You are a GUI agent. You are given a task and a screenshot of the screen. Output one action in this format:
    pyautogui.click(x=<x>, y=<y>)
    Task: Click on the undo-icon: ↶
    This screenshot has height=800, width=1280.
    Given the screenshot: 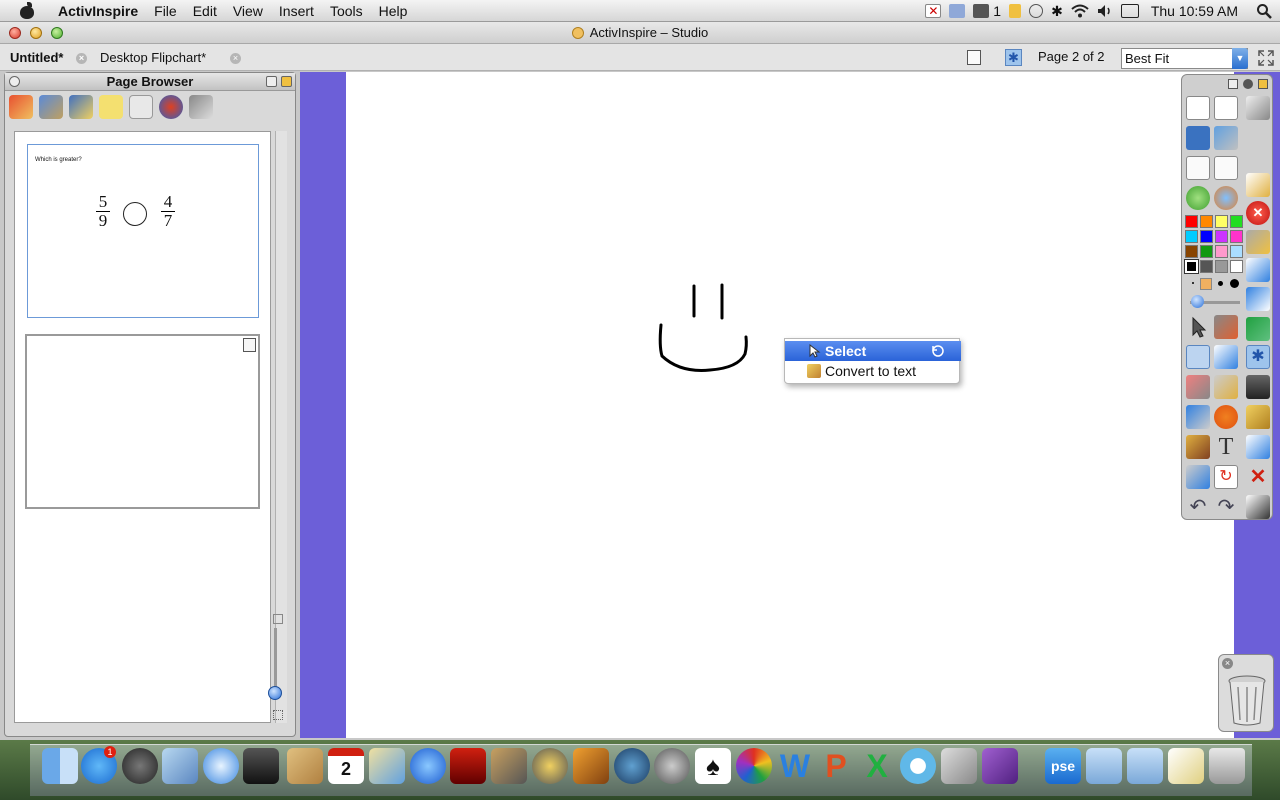 What is the action you would take?
    pyautogui.click(x=1198, y=507)
    